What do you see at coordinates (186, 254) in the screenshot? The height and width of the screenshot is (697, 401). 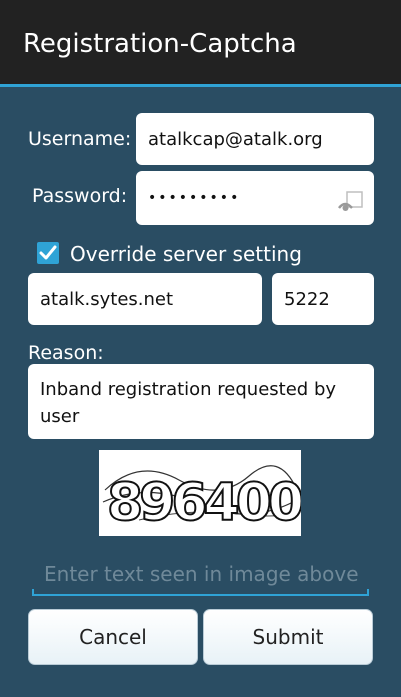 I see `override-server-label: Override server setting` at bounding box center [186, 254].